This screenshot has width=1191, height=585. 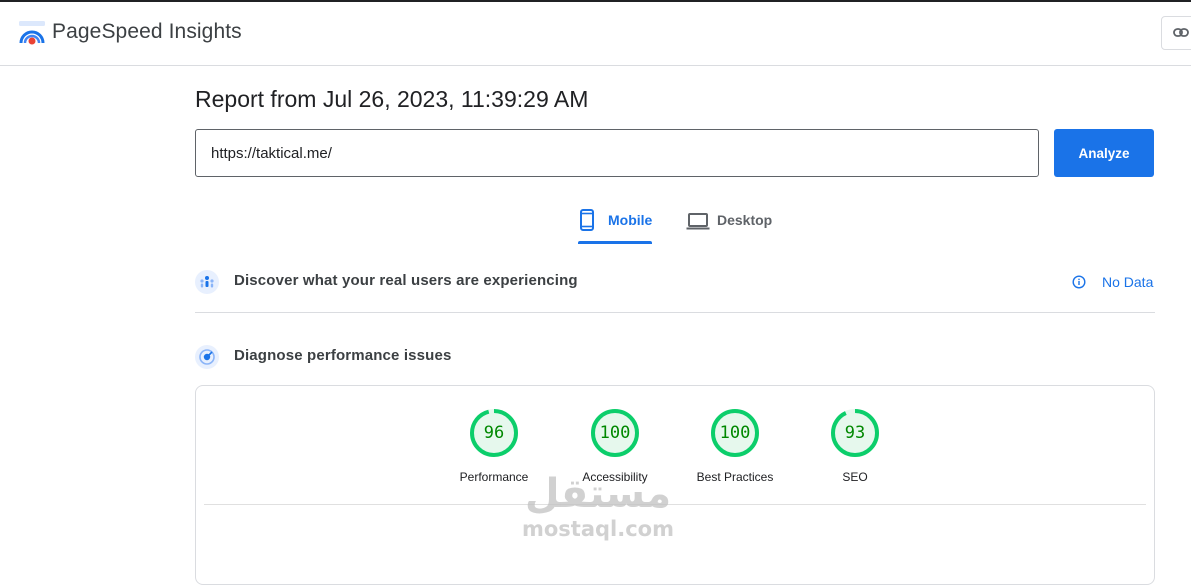 What do you see at coordinates (595, 34) in the screenshot?
I see `app-header: PageSpeed Insights` at bounding box center [595, 34].